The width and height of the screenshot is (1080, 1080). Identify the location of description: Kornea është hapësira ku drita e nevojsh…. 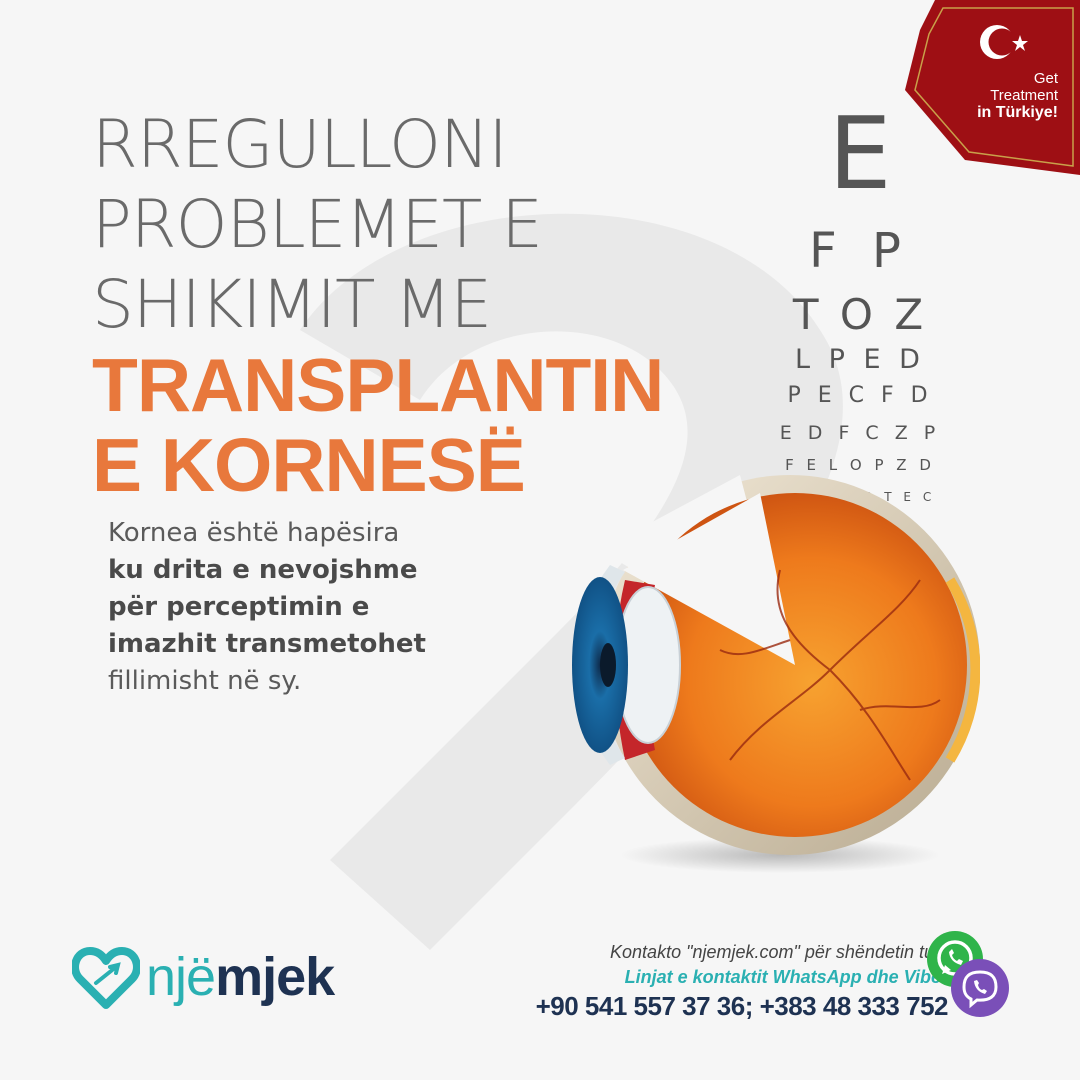
(267, 607).